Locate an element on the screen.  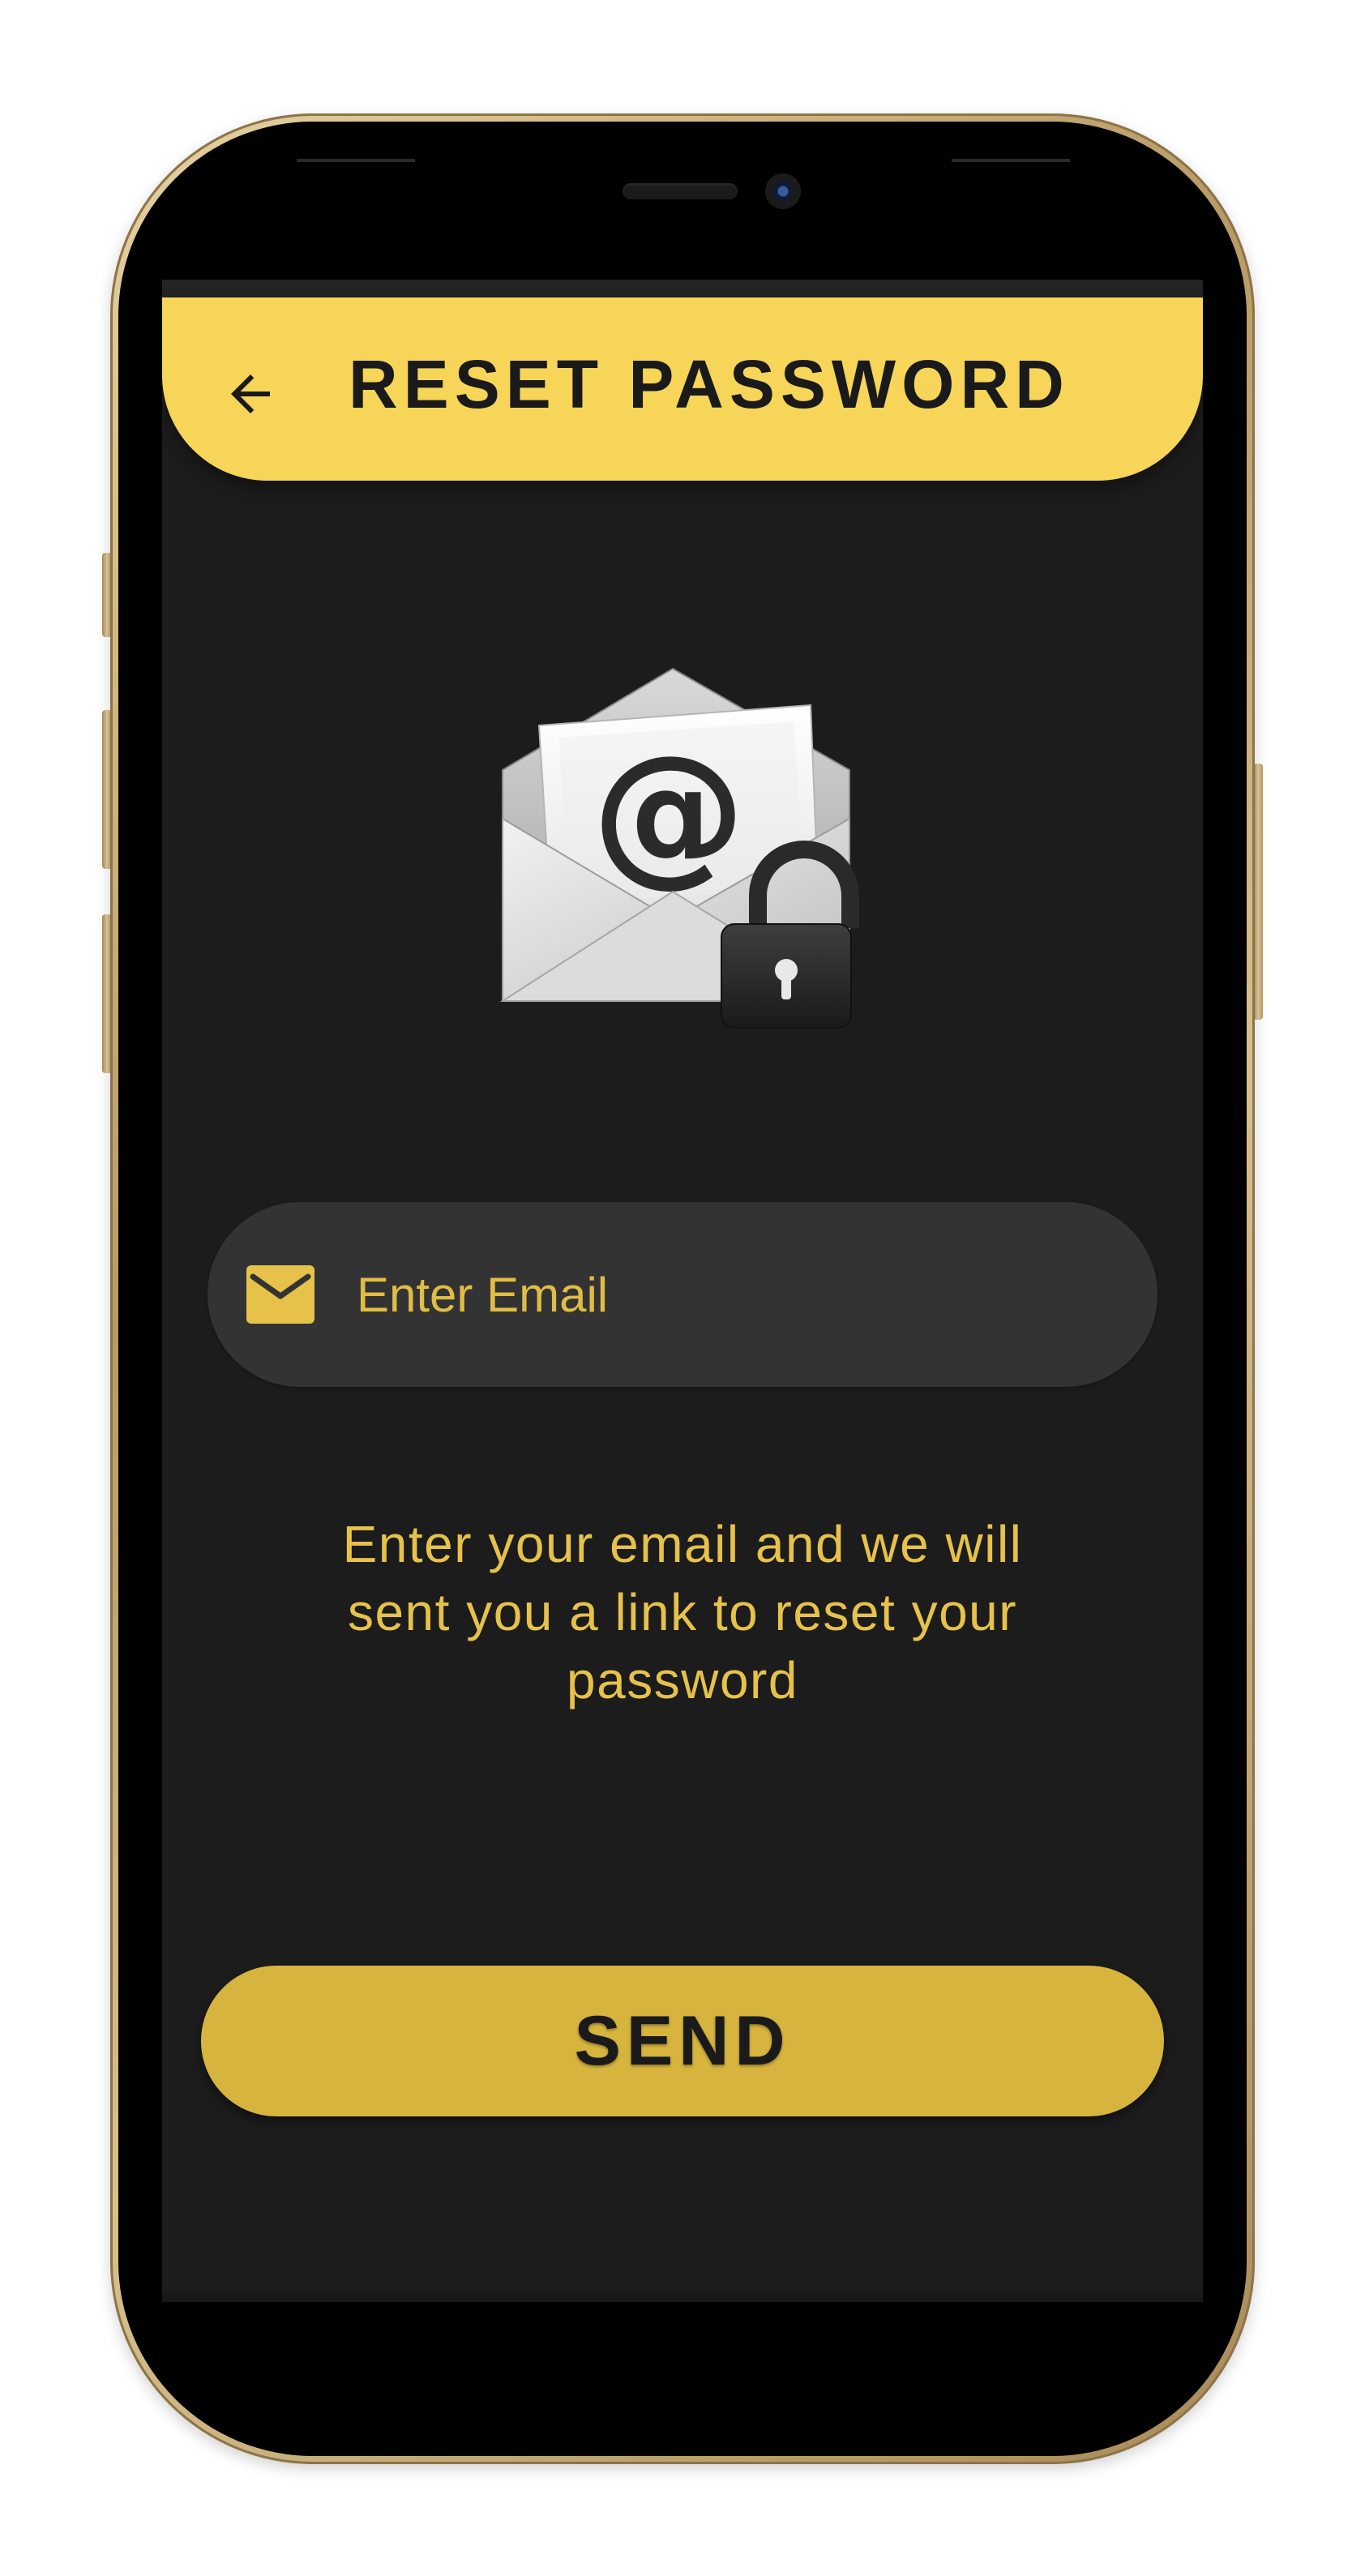
helper-text-line: sent you a link to reset your is located at coordinates (682, 1612).